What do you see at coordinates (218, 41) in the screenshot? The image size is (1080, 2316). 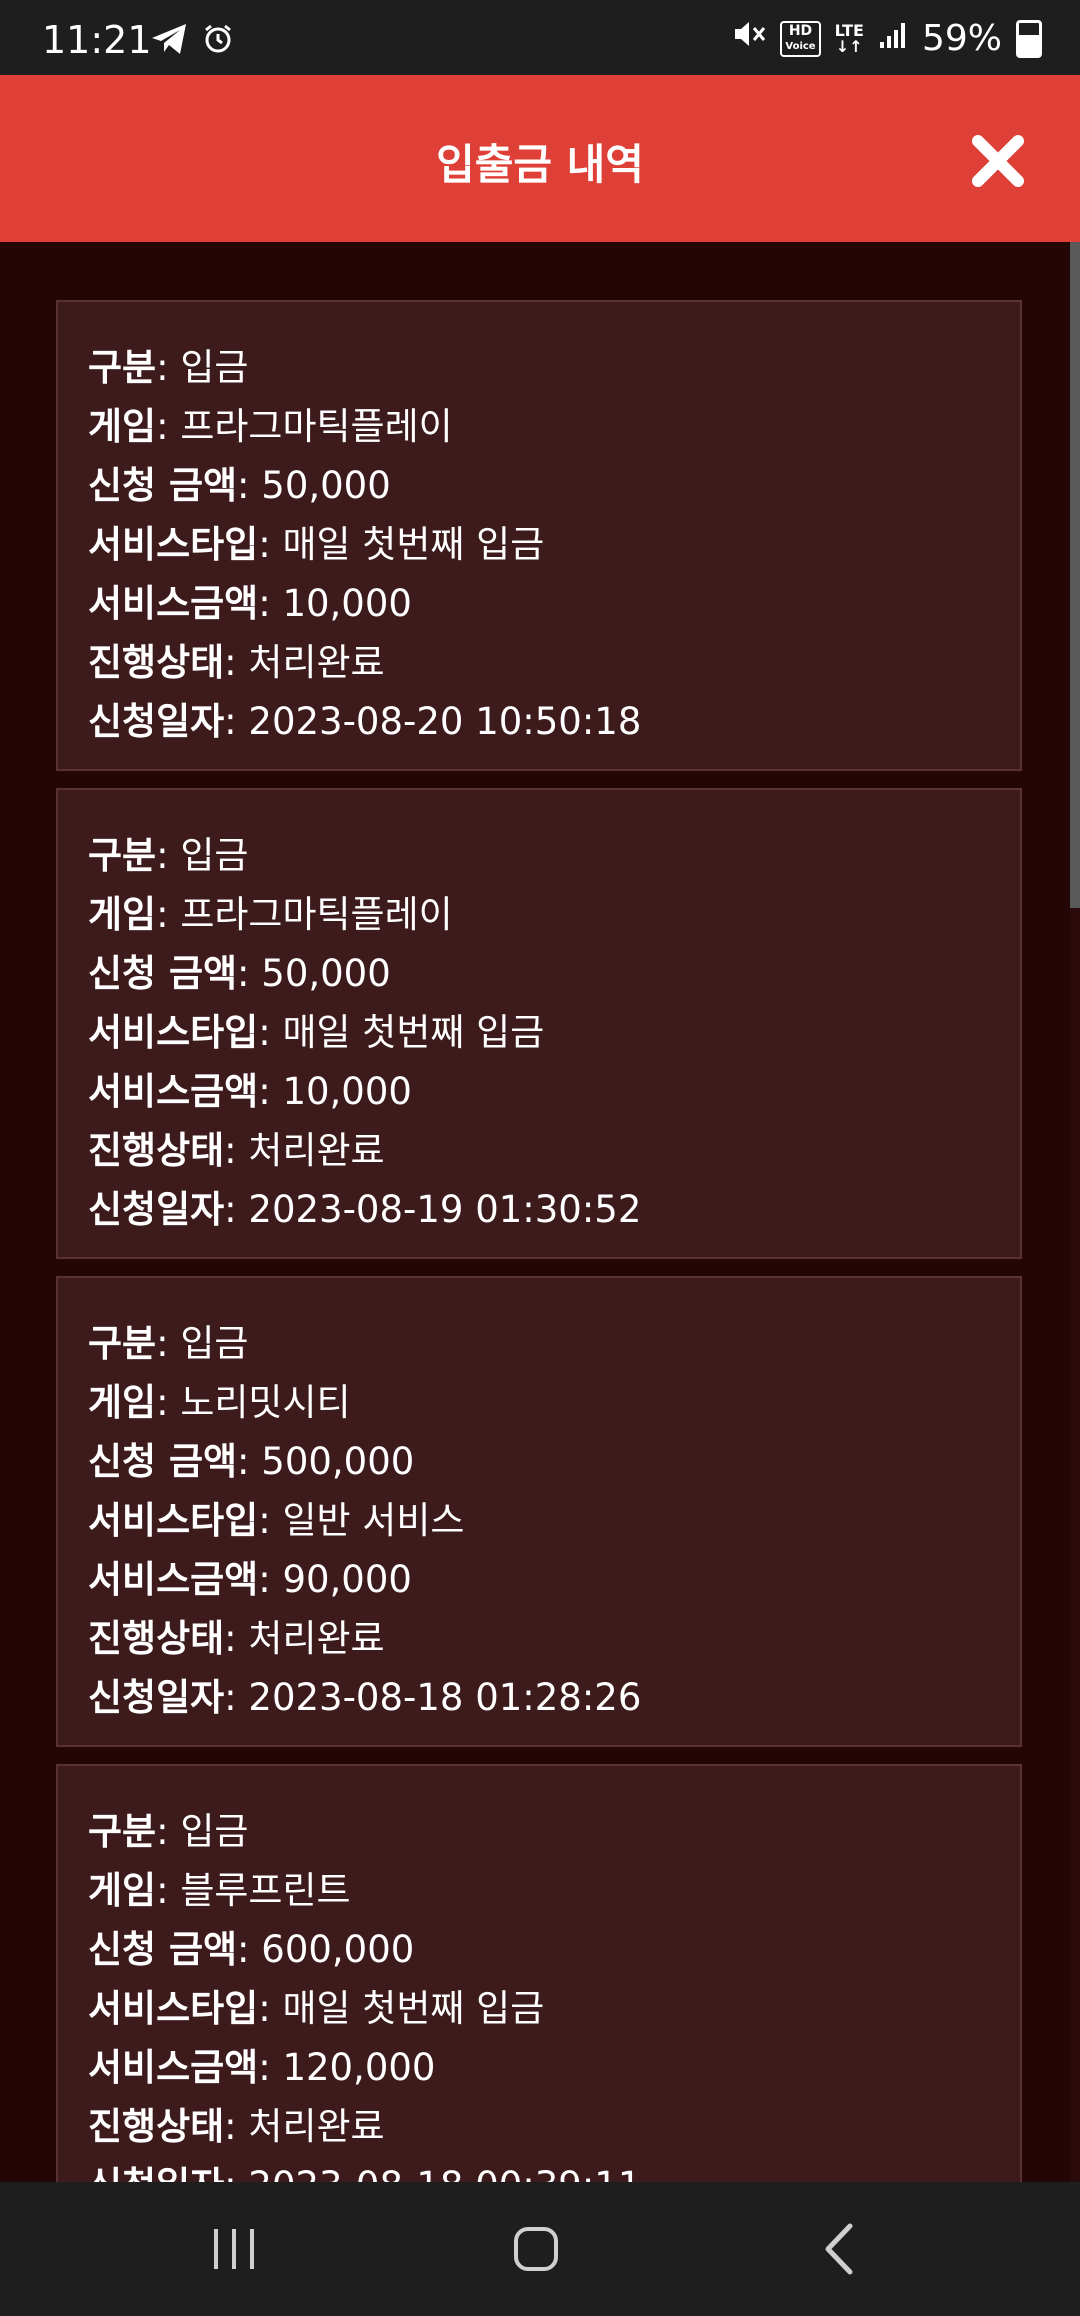 I see `alarm-icon` at bounding box center [218, 41].